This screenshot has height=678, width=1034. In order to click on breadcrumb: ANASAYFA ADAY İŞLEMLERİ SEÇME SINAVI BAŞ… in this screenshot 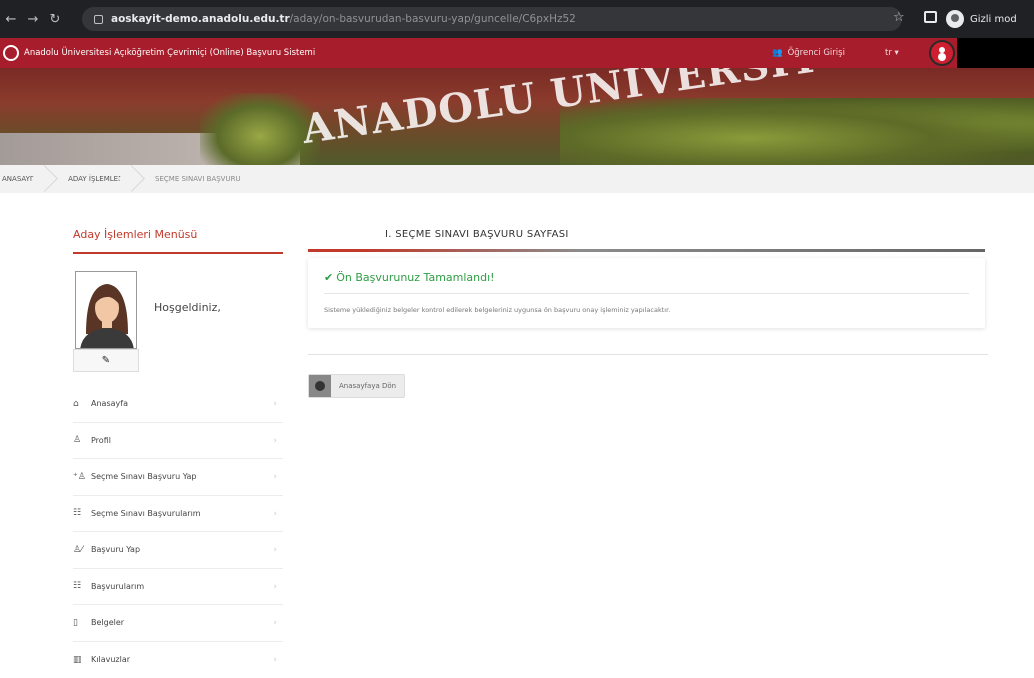, I will do `click(517, 179)`.